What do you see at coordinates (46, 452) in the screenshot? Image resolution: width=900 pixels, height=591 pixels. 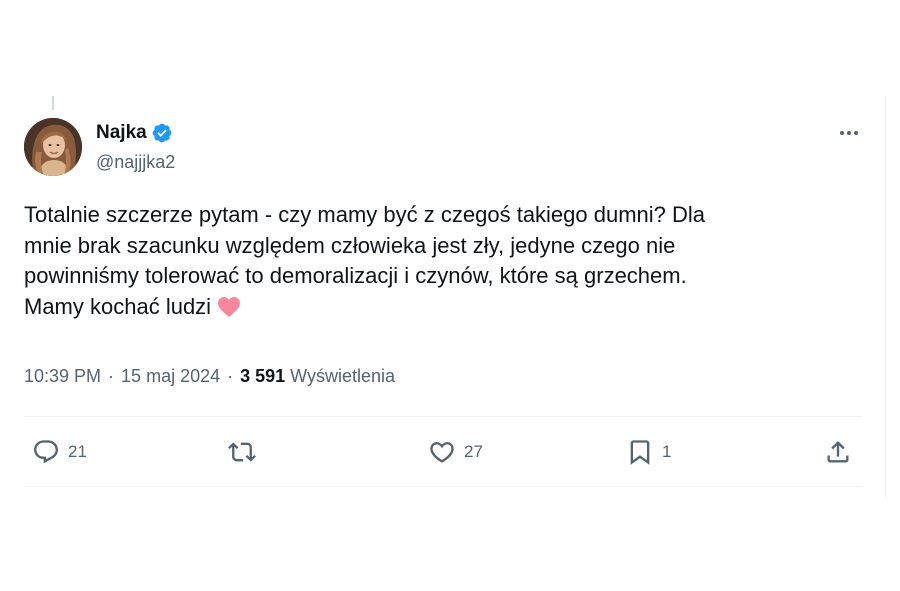 I see `reply-icon` at bounding box center [46, 452].